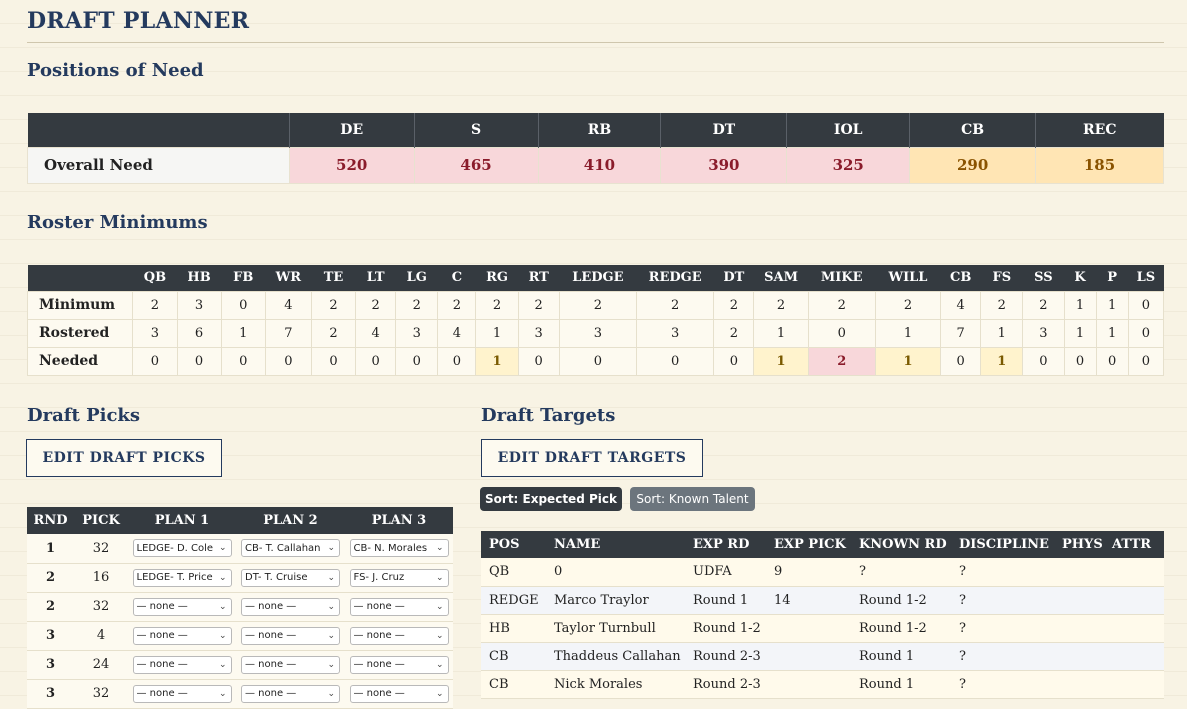 This screenshot has height=709, width=1187. Describe the element at coordinates (290, 520) in the screenshot. I see `picks-header-plan-2: PLAN 2` at that location.